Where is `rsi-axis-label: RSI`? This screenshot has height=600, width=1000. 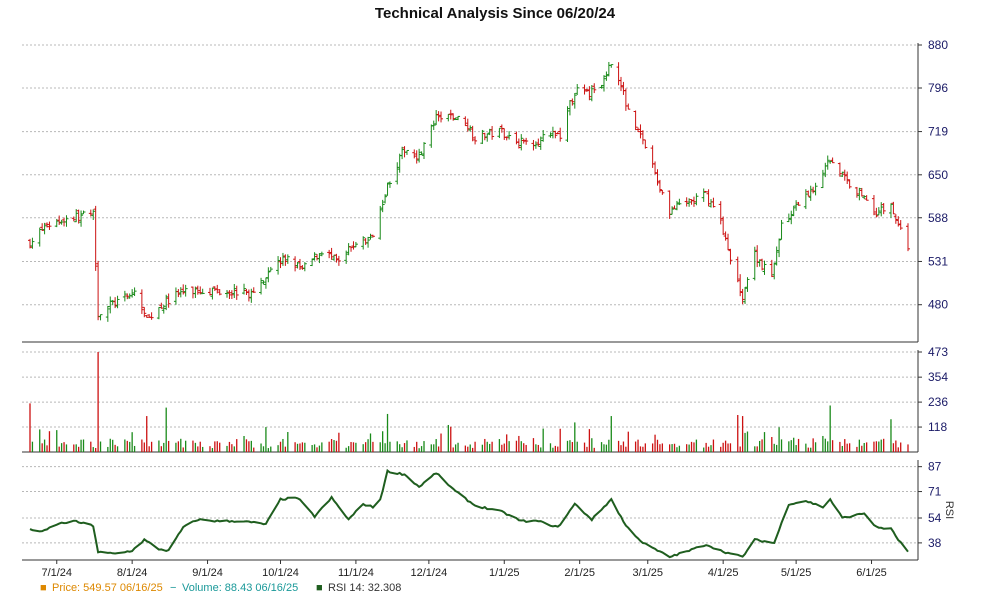 rsi-axis-label: RSI is located at coordinates (949, 510).